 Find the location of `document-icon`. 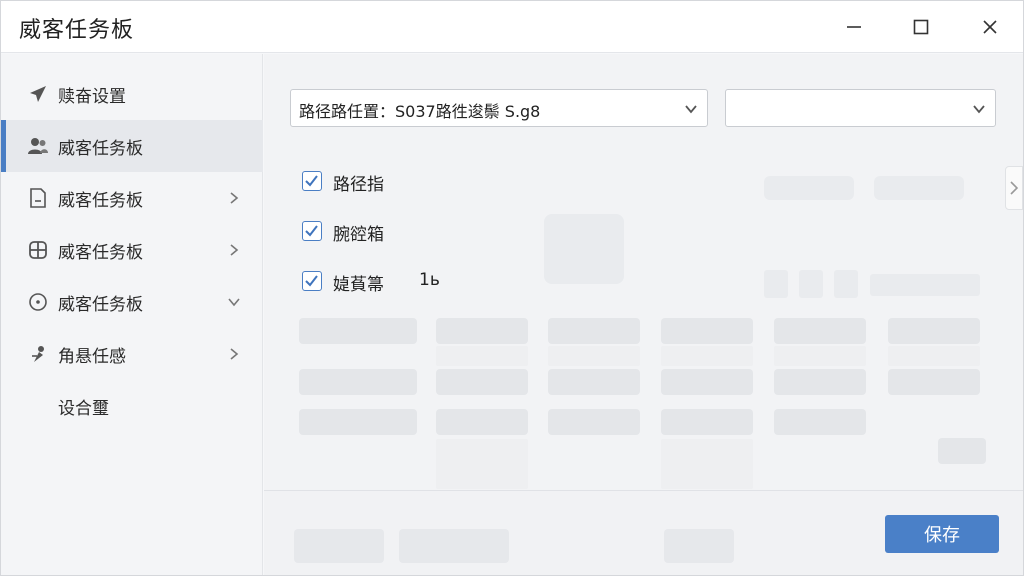

document-icon is located at coordinates (38, 198).